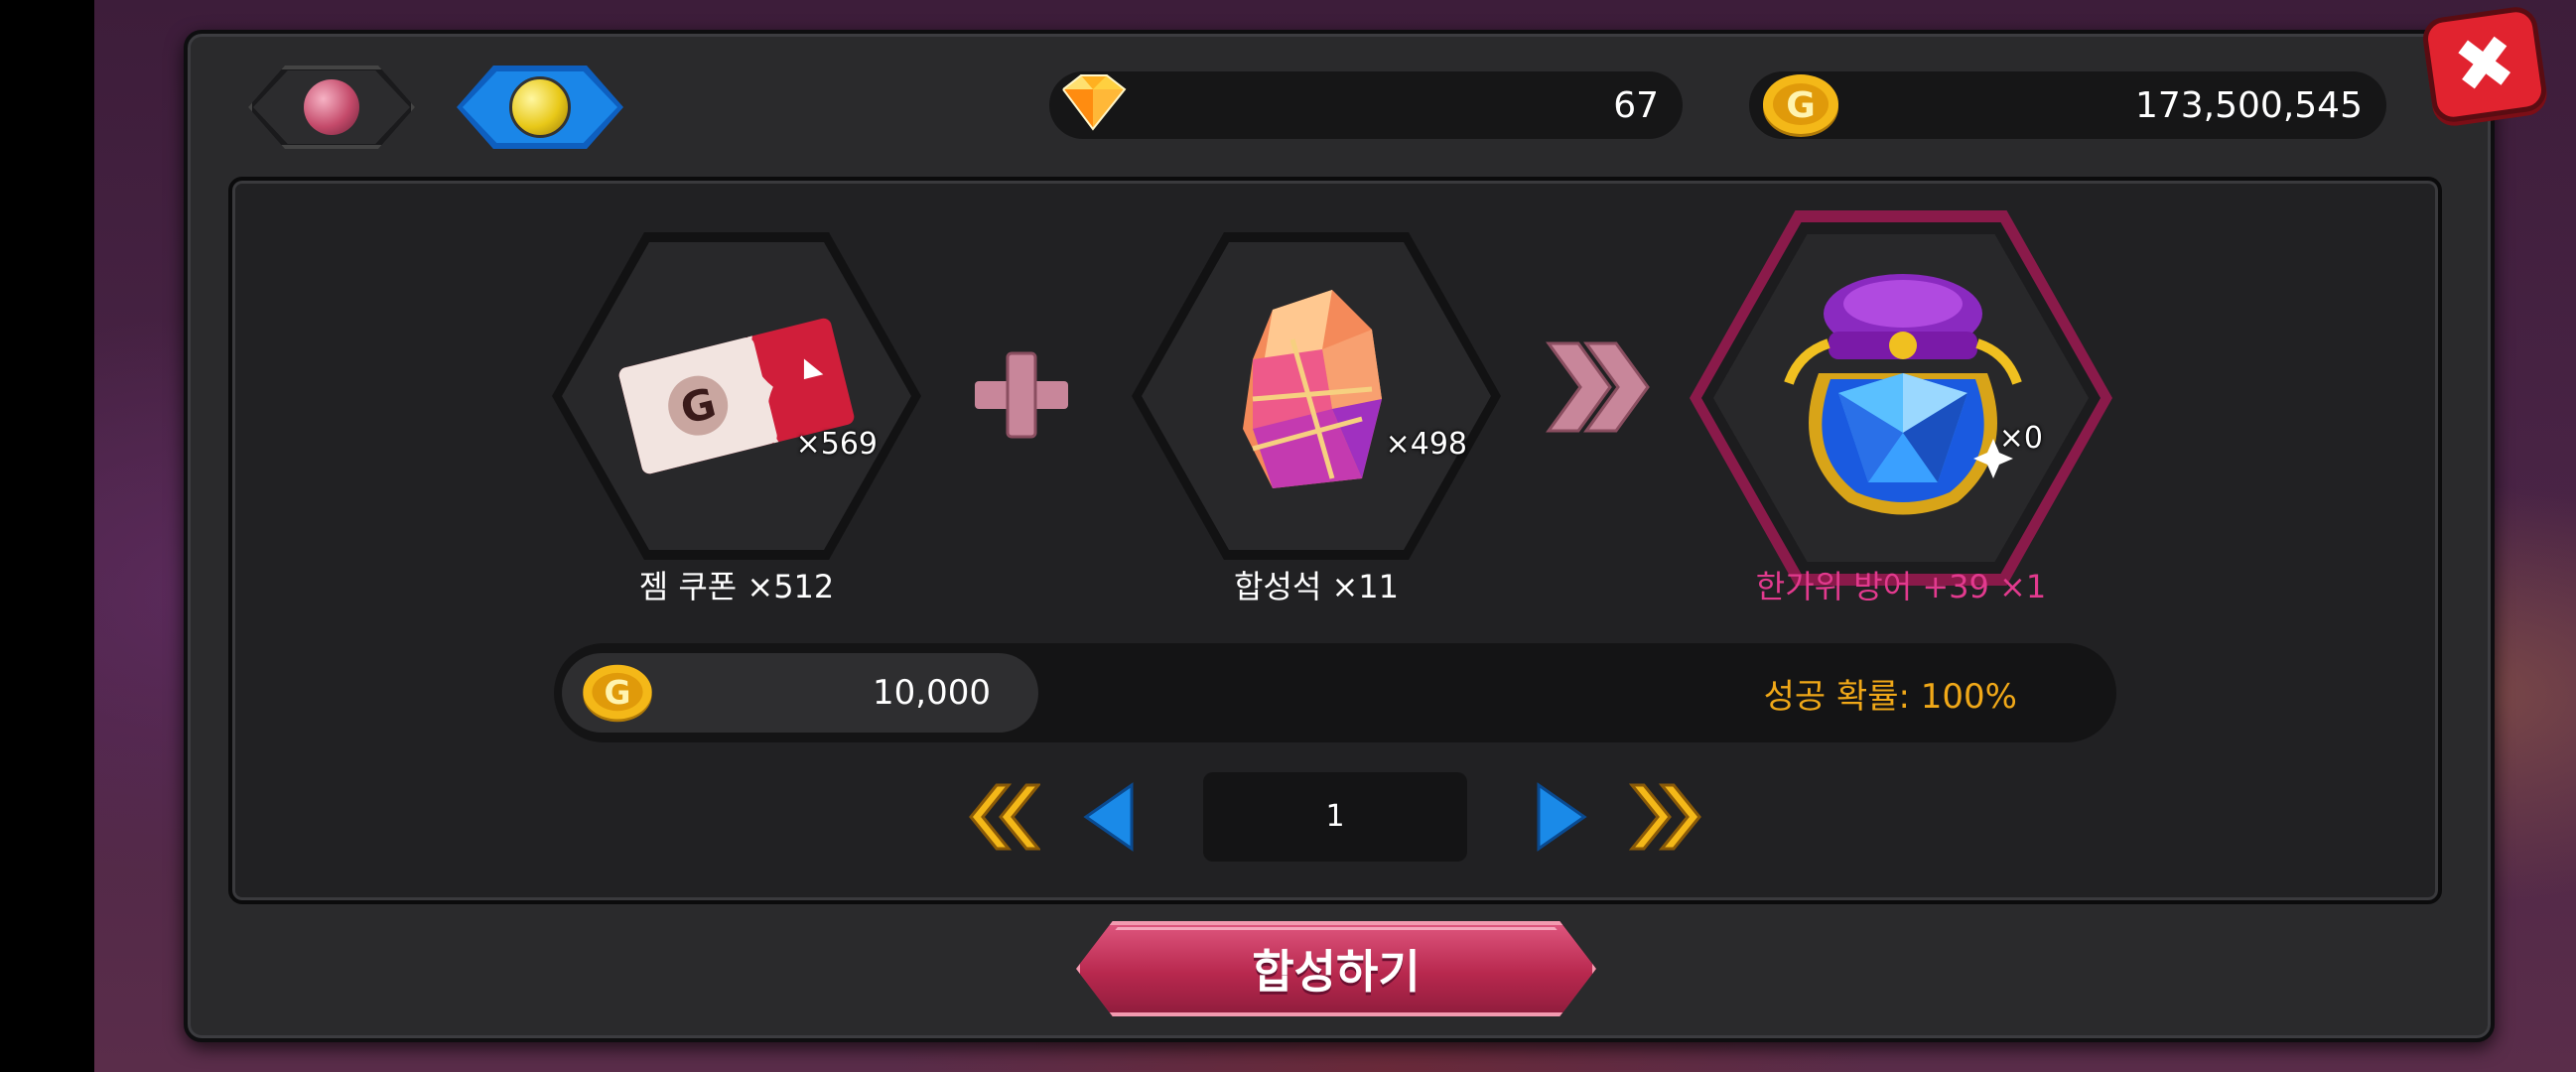  What do you see at coordinates (1636, 105) in the screenshot?
I see `gem-count: 67` at bounding box center [1636, 105].